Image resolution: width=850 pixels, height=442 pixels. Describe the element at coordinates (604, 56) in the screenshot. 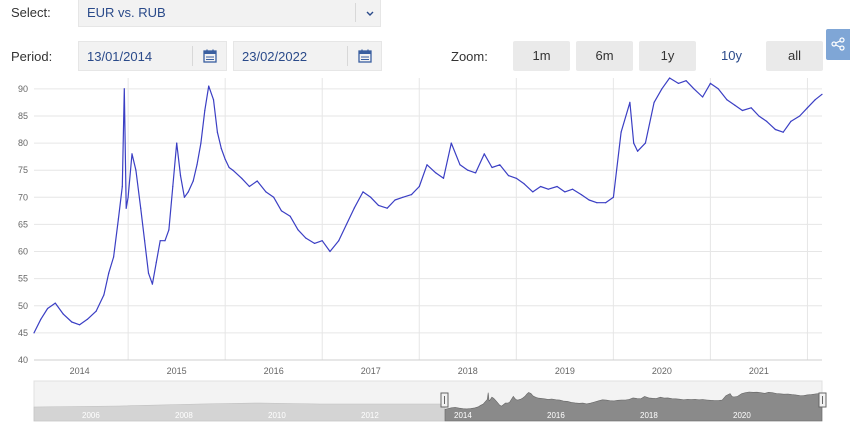

I see `zoom-6m-button: 6m` at that location.